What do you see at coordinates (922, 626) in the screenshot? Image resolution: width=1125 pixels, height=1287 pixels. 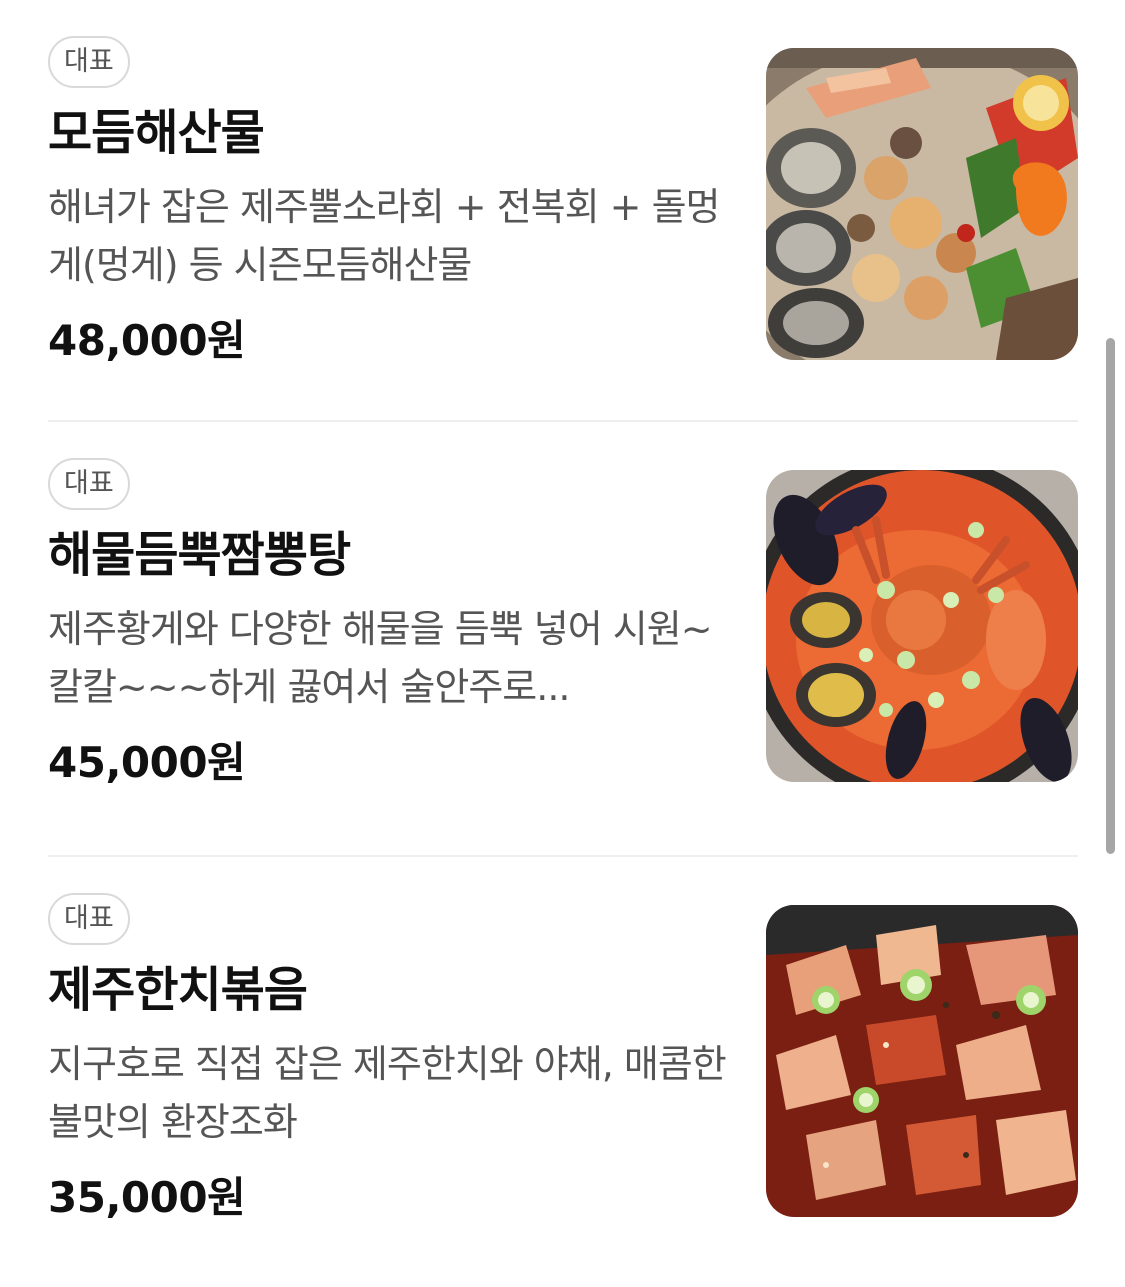 I see `jjamppong-stew-photo` at bounding box center [922, 626].